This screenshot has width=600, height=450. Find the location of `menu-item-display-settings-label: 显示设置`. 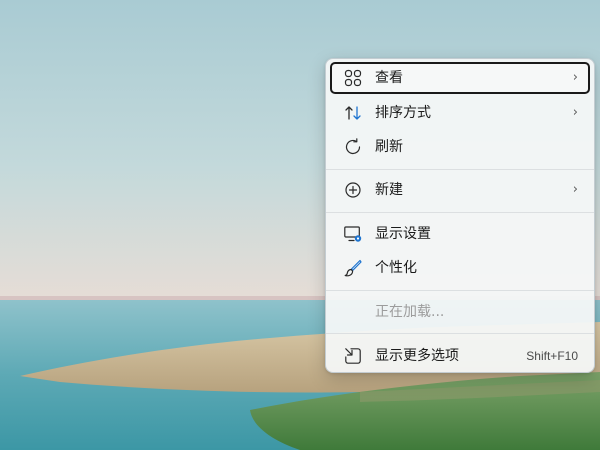

menu-item-display-settings-label: 显示设置 is located at coordinates (403, 234).